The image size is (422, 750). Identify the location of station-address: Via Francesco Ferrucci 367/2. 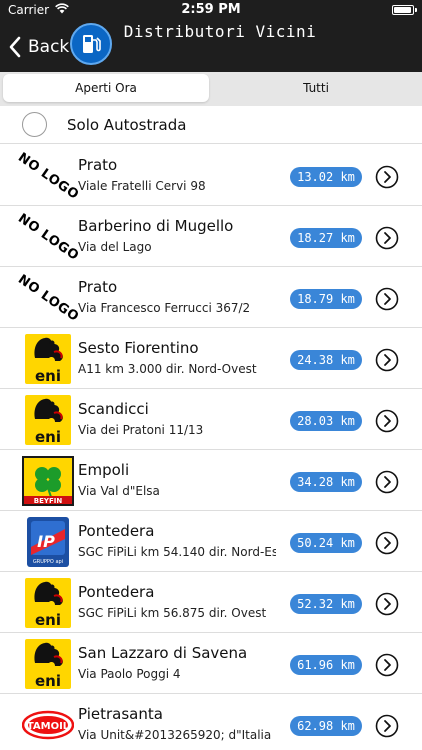
(164, 308).